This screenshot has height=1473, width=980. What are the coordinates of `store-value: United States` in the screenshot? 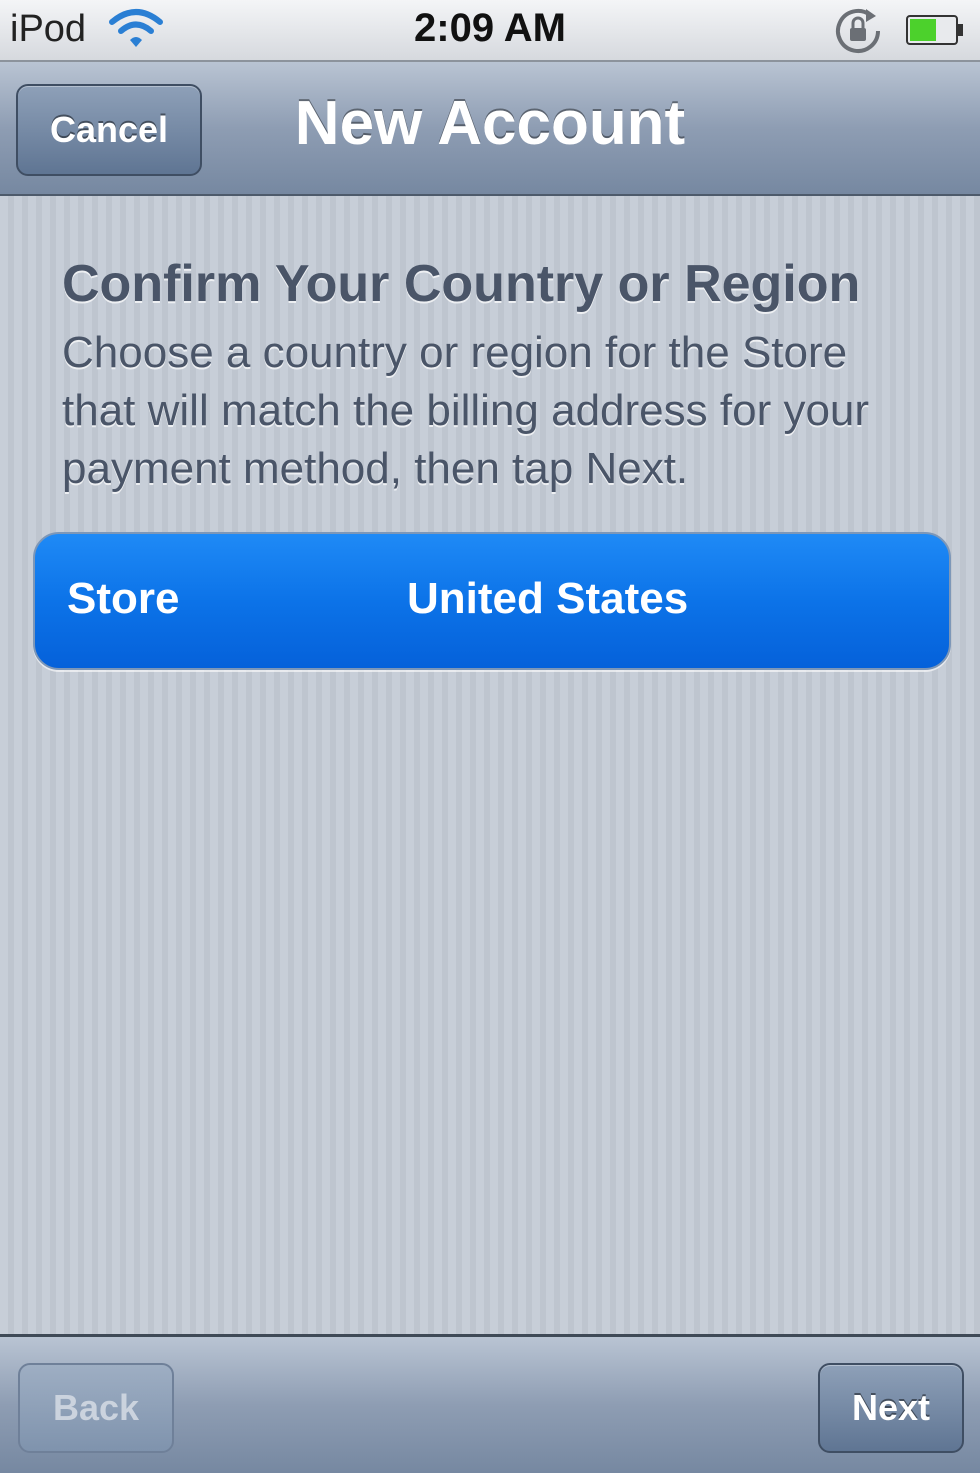 It's located at (548, 598).